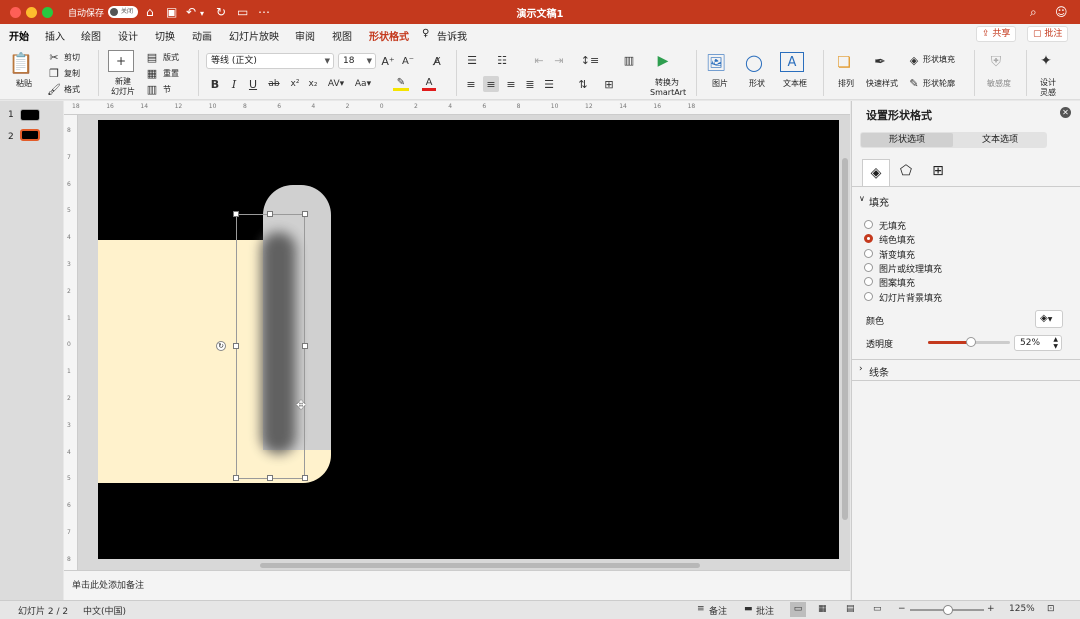 The image size is (1080, 619). What do you see at coordinates (914, 60) in the screenshot?
I see `shape-fill-icon: ◈` at bounding box center [914, 60].